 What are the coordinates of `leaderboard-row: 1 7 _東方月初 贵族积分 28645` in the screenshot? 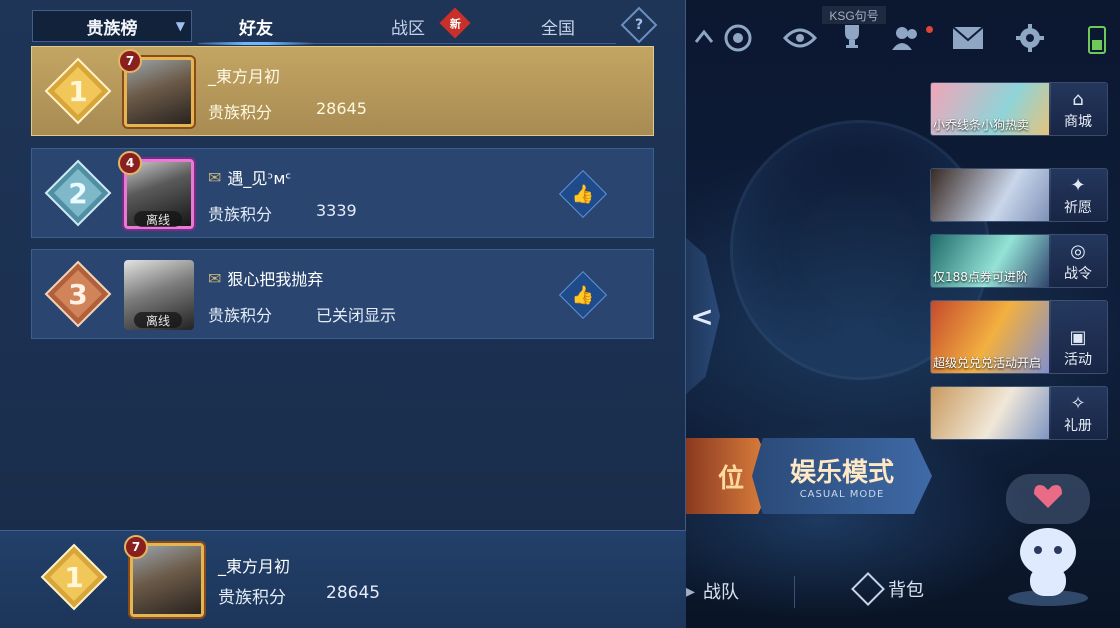 It's located at (342, 91).